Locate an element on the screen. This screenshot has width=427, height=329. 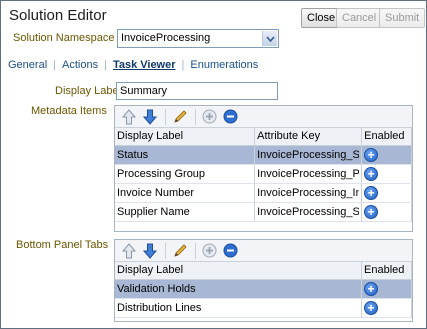
row-display-label: Distribution Lines is located at coordinates (238, 308).